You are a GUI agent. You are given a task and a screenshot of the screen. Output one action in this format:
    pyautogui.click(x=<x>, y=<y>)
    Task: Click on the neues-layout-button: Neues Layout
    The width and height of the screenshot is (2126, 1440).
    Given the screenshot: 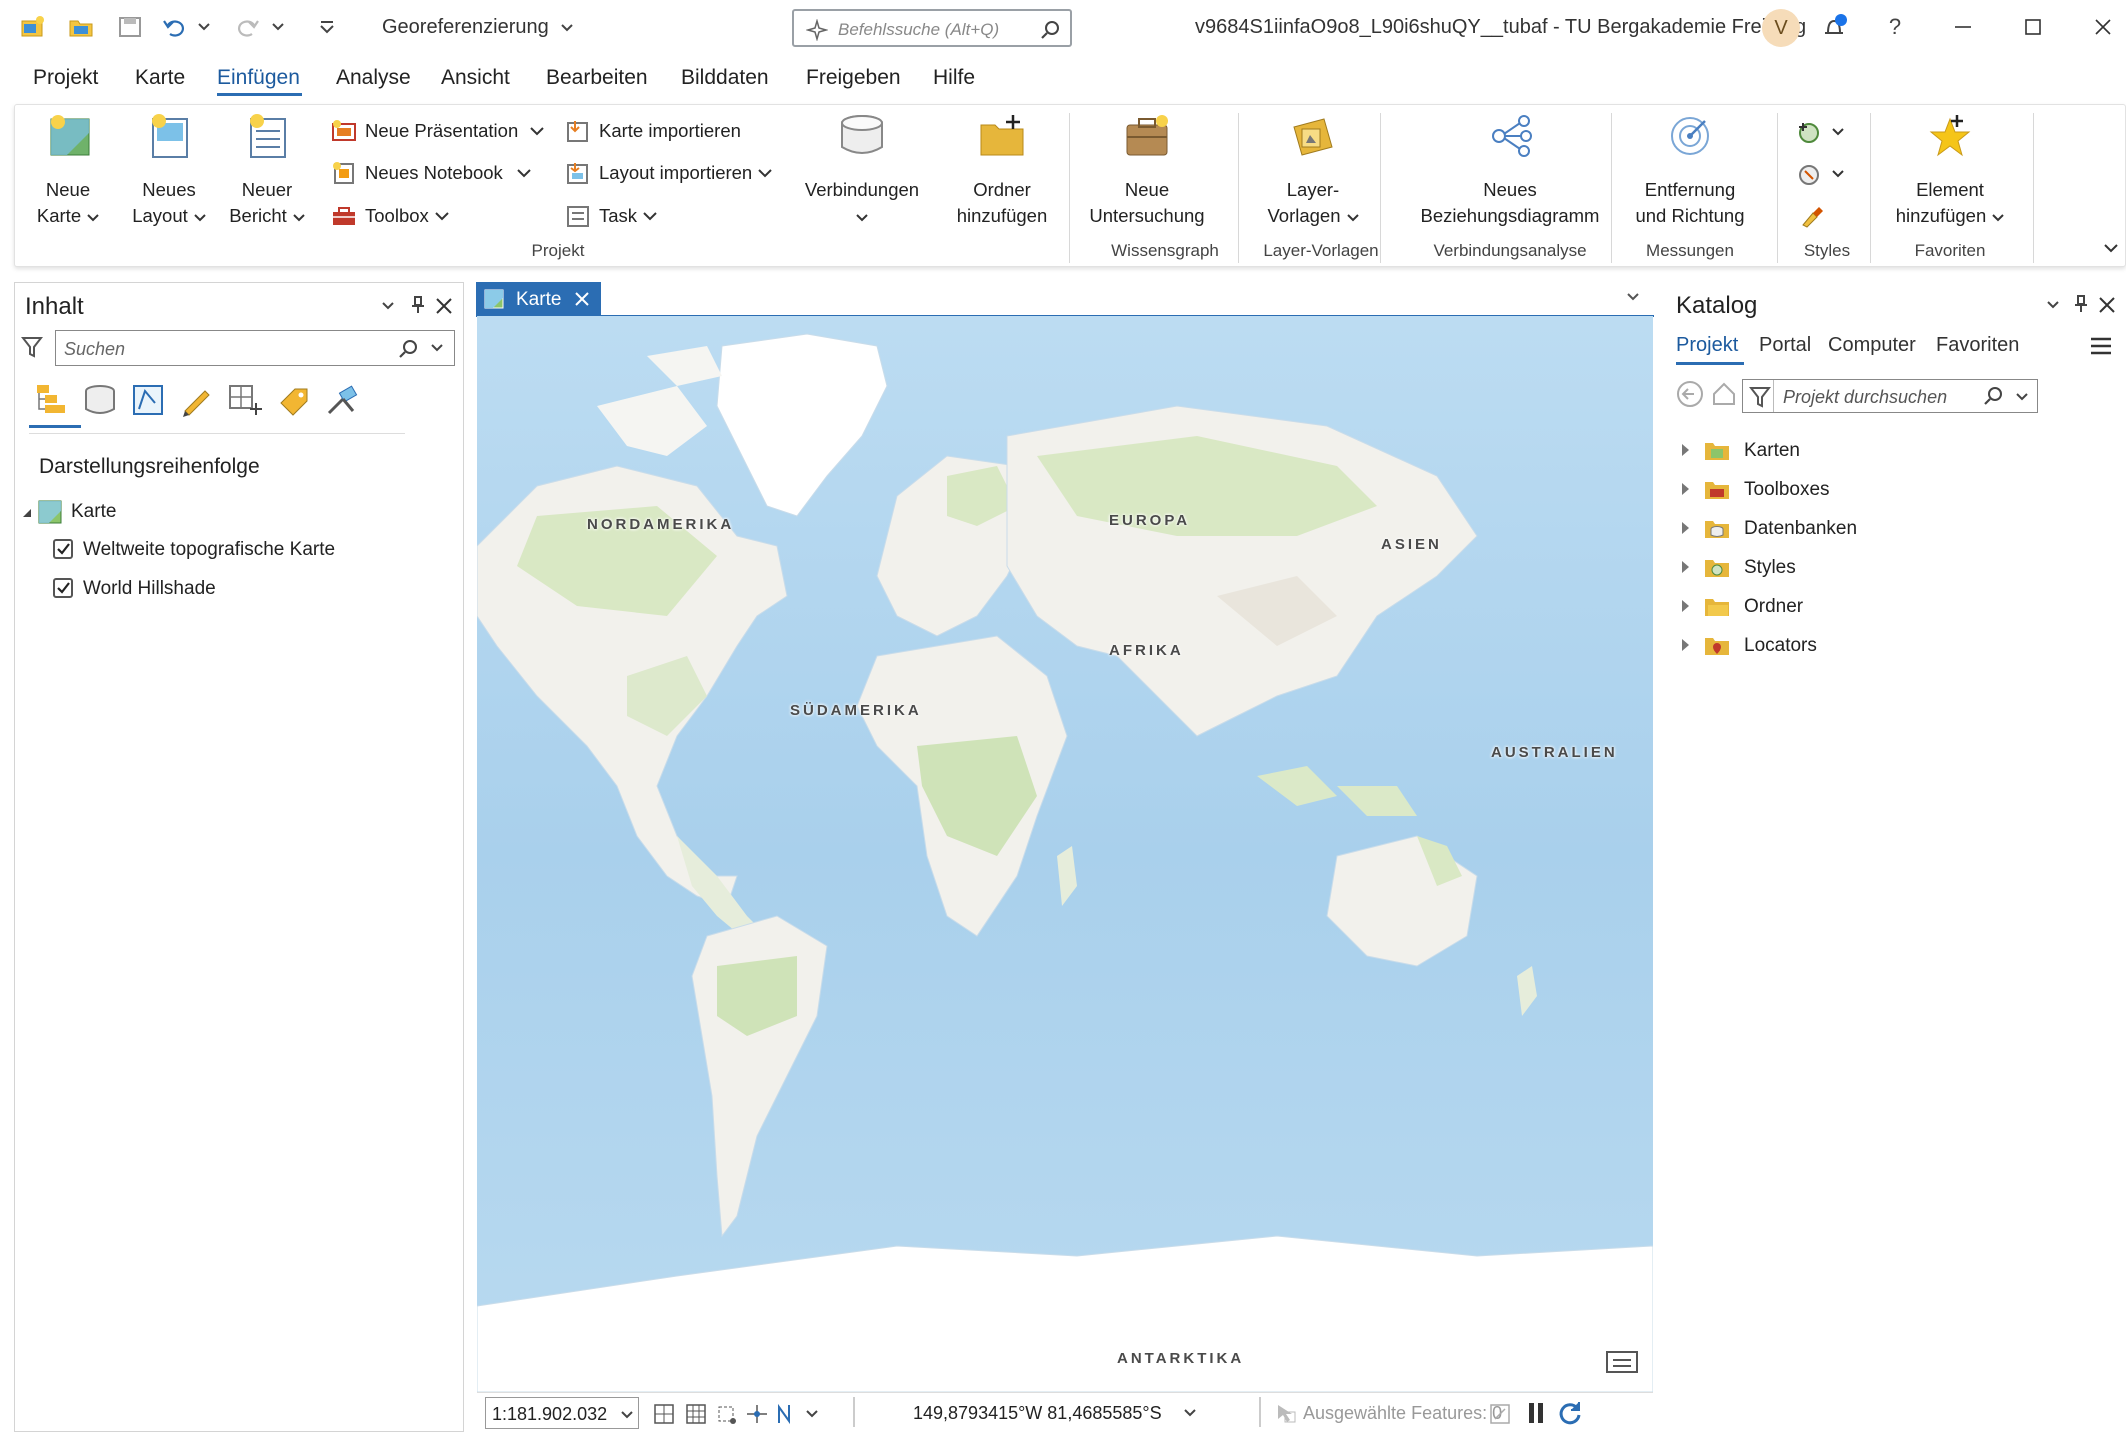 What is the action you would take?
    pyautogui.click(x=169, y=173)
    